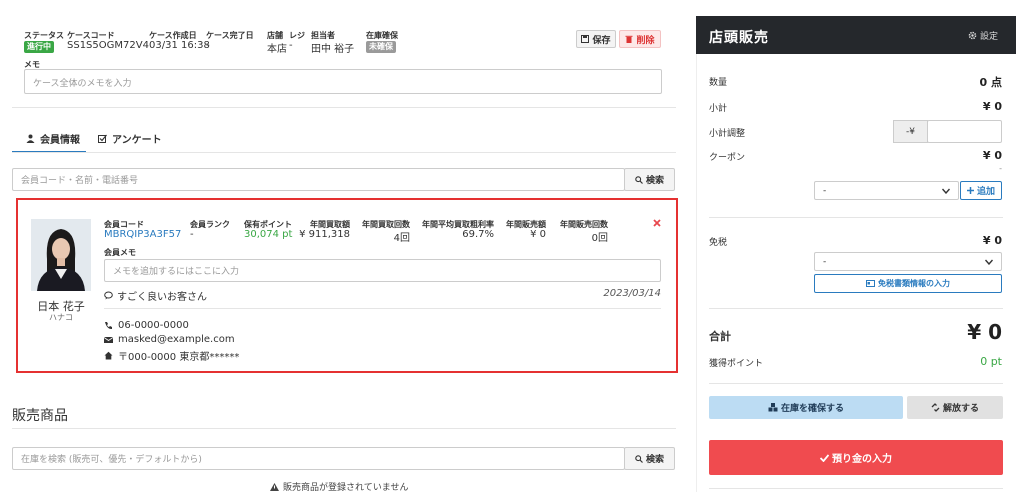 The width and height of the screenshot is (1024, 492). Describe the element at coordinates (210, 224) in the screenshot. I see `member-rank-label: 会員ランク` at that location.